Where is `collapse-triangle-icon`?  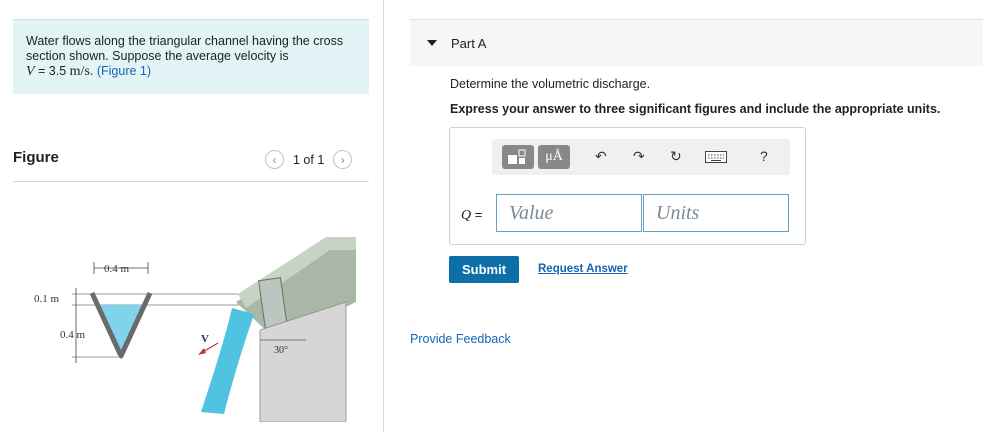 collapse-triangle-icon is located at coordinates (432, 43).